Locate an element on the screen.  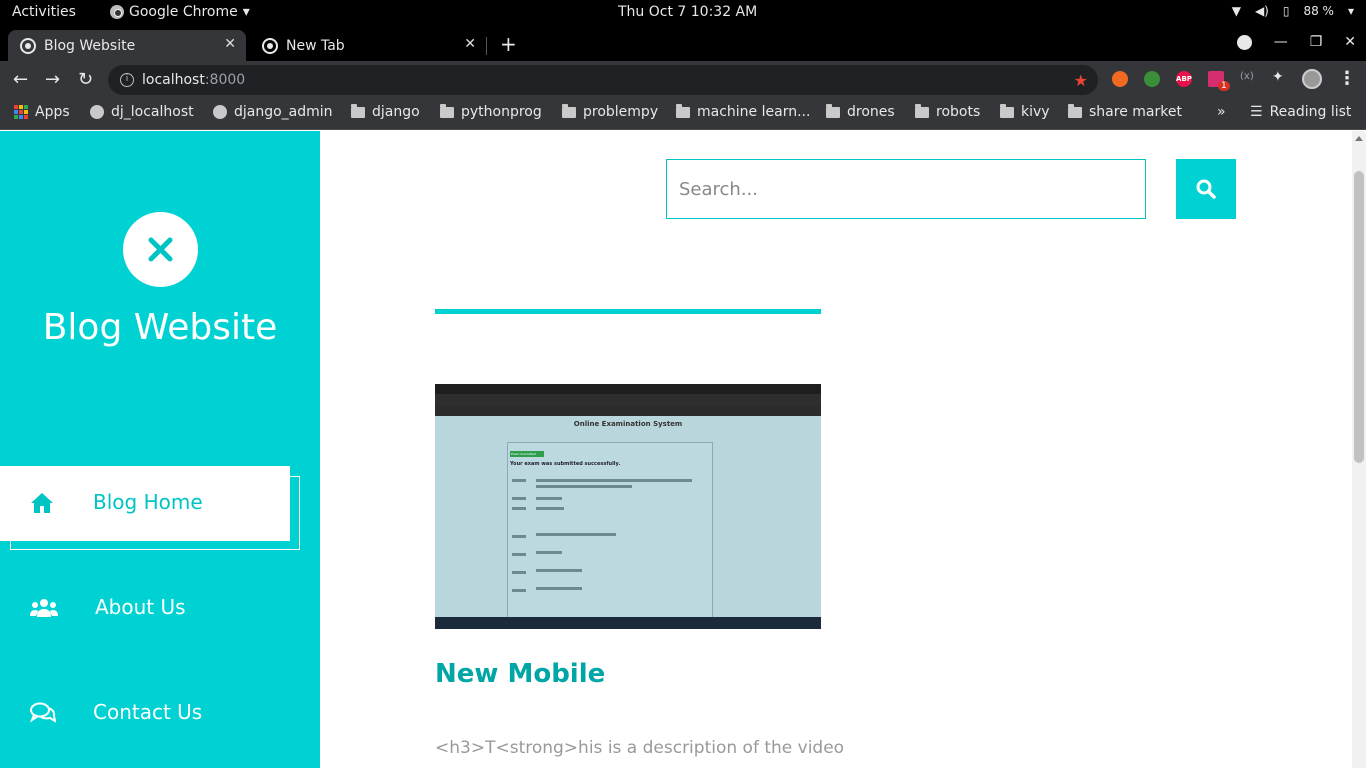
reading-list-button: ☰ Reading list is located at coordinates (1300, 112).